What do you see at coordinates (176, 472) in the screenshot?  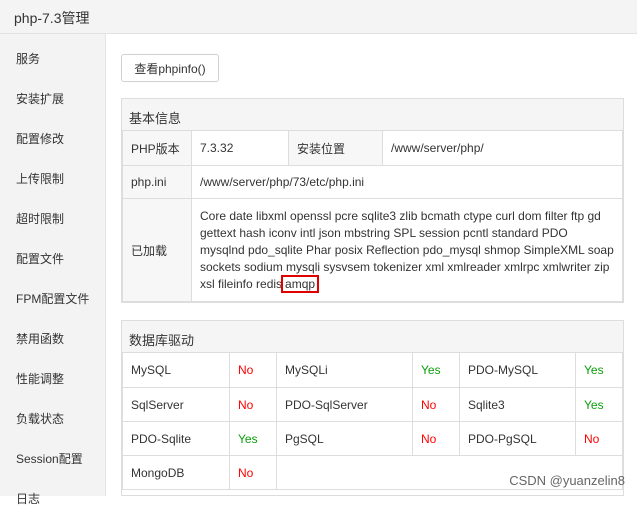 I see `driver-name: MongoDB` at bounding box center [176, 472].